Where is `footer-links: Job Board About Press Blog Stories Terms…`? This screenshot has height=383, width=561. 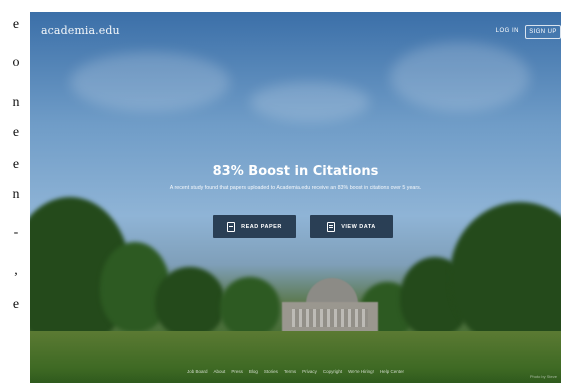 footer-links: Job Board About Press Blog Stories Terms… is located at coordinates (295, 374).